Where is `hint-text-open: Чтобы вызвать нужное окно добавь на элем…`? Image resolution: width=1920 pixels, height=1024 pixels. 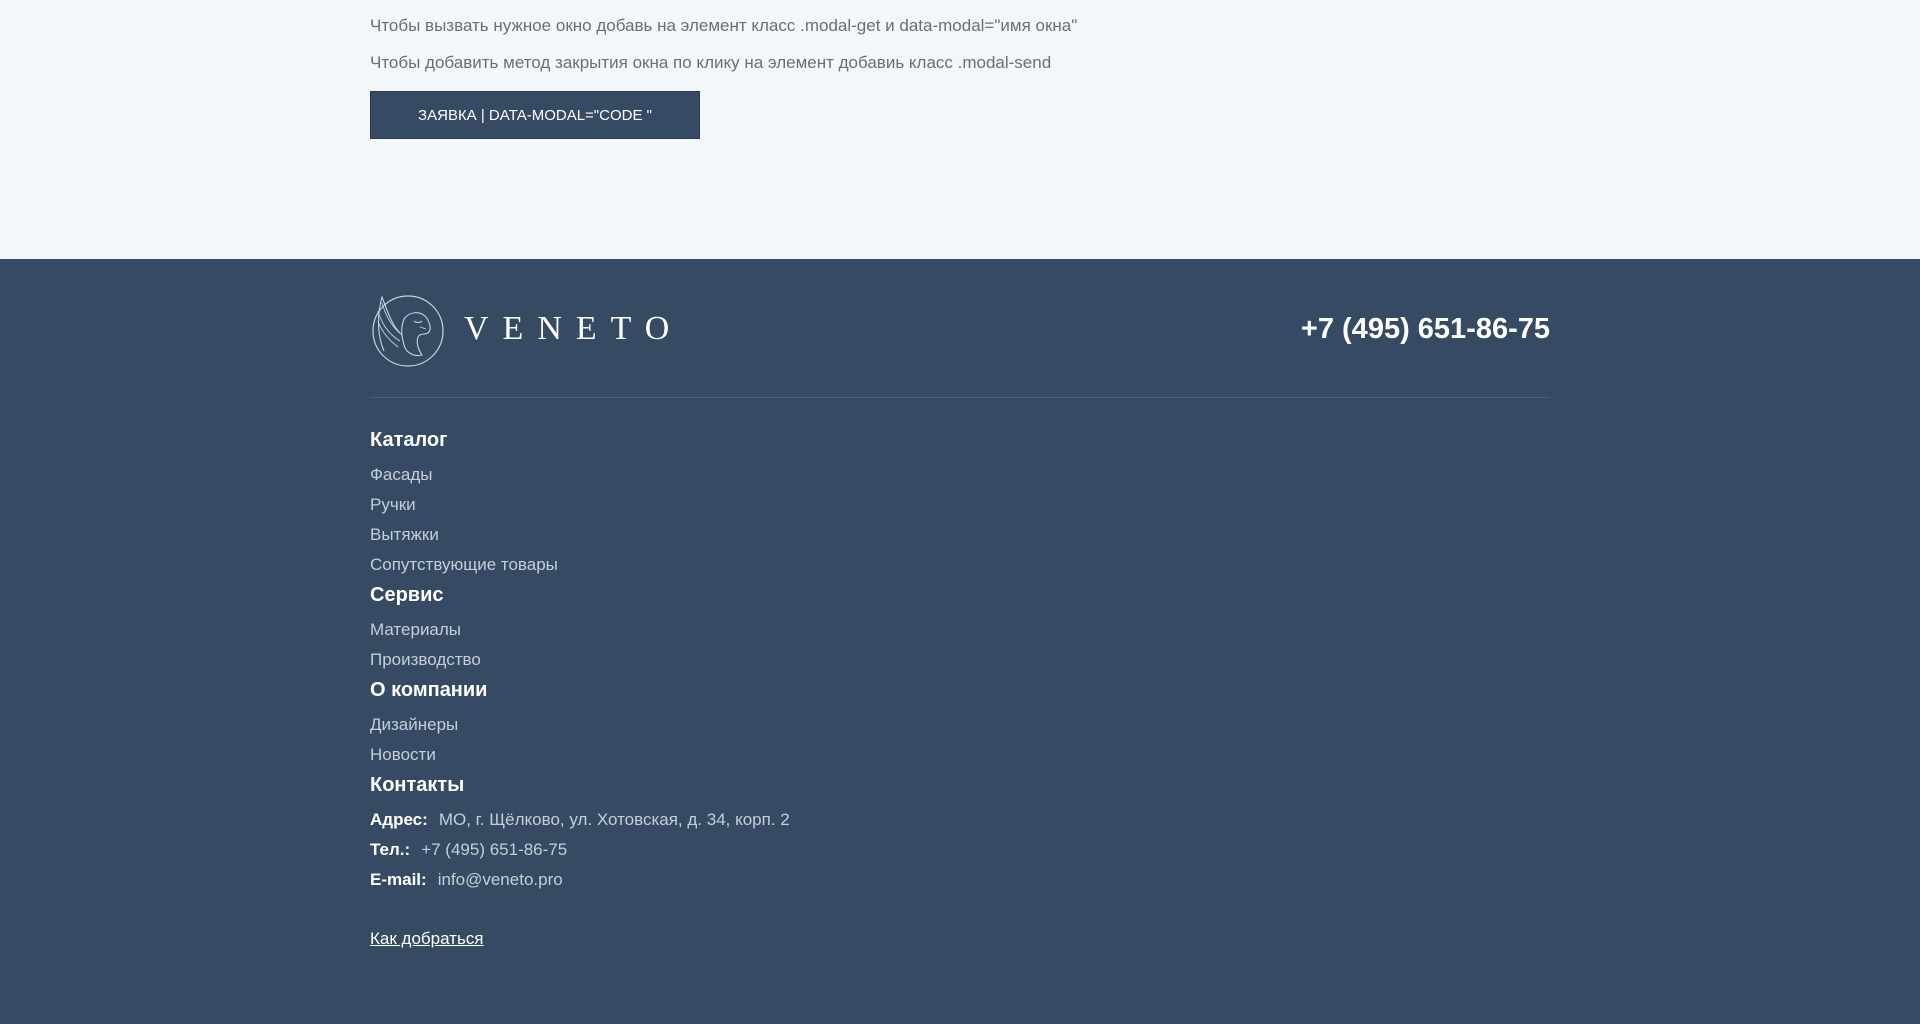
hint-text-open: Чтобы вызвать нужное окно добавь на элем… is located at coordinates (724, 25).